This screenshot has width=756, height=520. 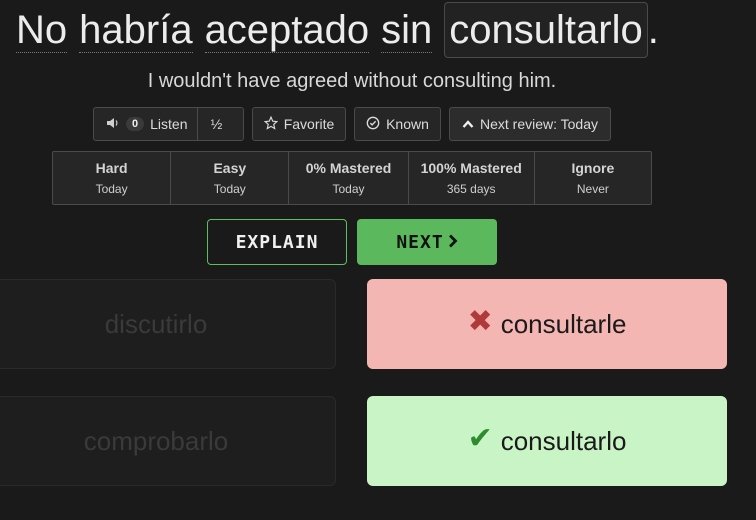 I want to click on next-review-button: Next review: Today, so click(x=530, y=124).